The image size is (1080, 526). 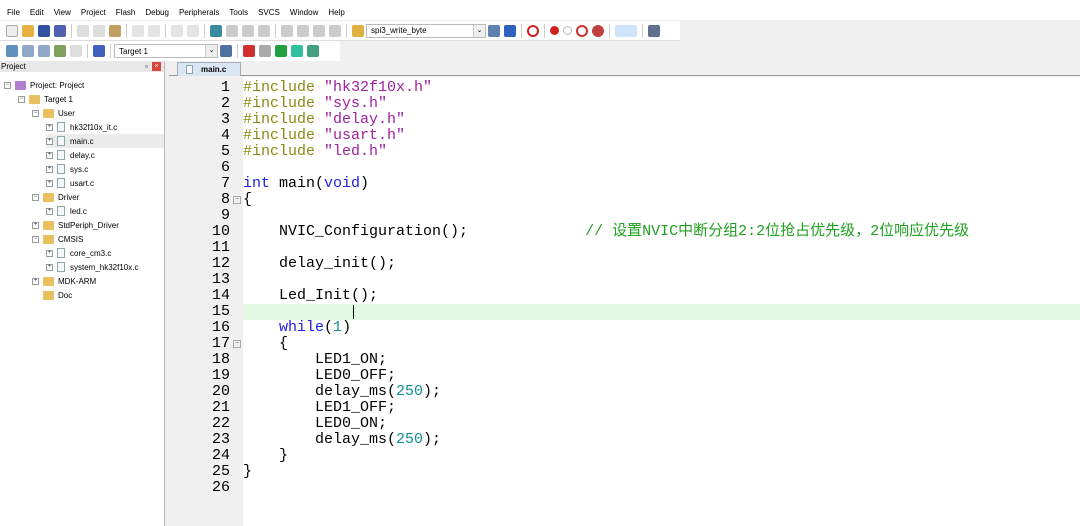 What do you see at coordinates (335, 30) in the screenshot?
I see `uncomment-icon` at bounding box center [335, 30].